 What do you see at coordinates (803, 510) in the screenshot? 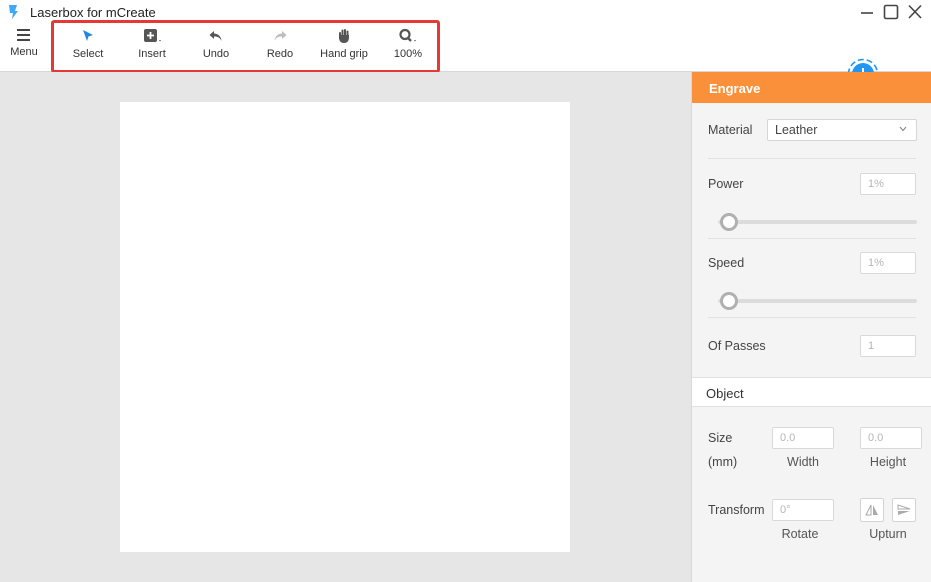
I see `rotate-input: 0°` at bounding box center [803, 510].